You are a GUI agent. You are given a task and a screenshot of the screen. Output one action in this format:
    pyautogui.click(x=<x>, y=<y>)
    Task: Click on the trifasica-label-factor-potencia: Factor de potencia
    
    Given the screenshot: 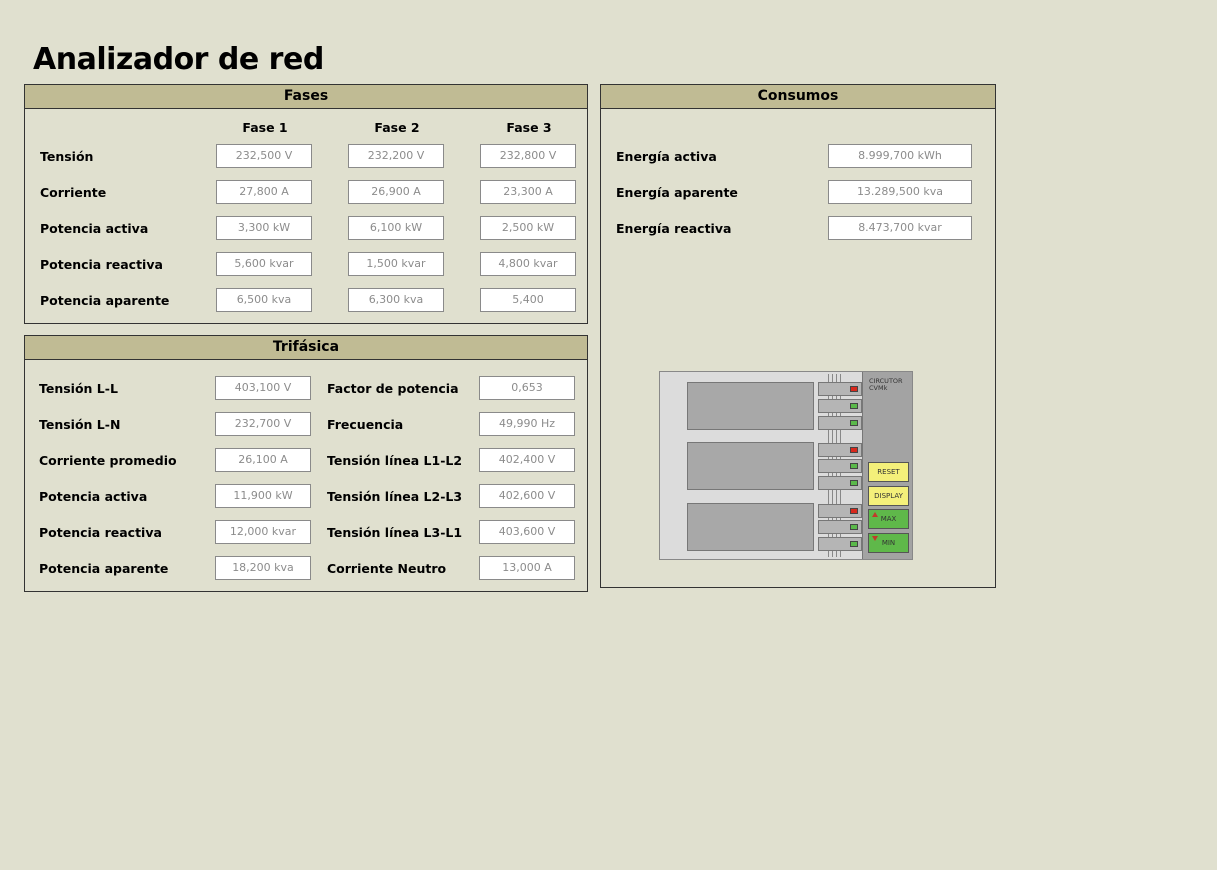 What is the action you would take?
    pyautogui.click(x=393, y=388)
    